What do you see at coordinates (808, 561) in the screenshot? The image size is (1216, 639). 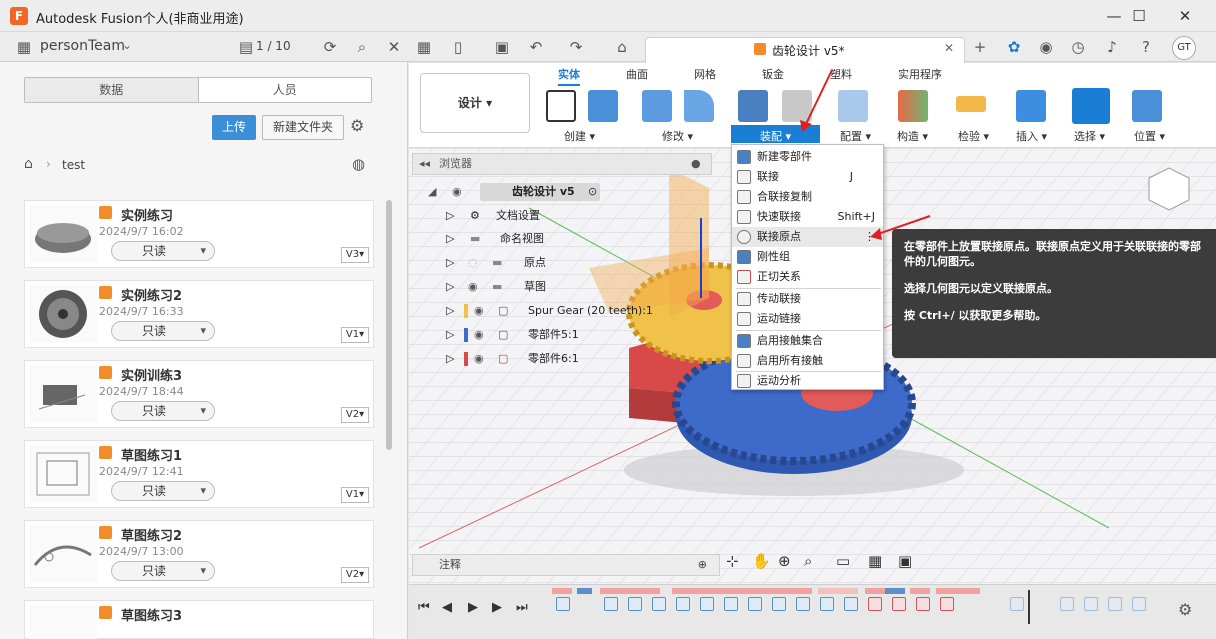 I see `zoom-window-icon: ⌕` at bounding box center [808, 561].